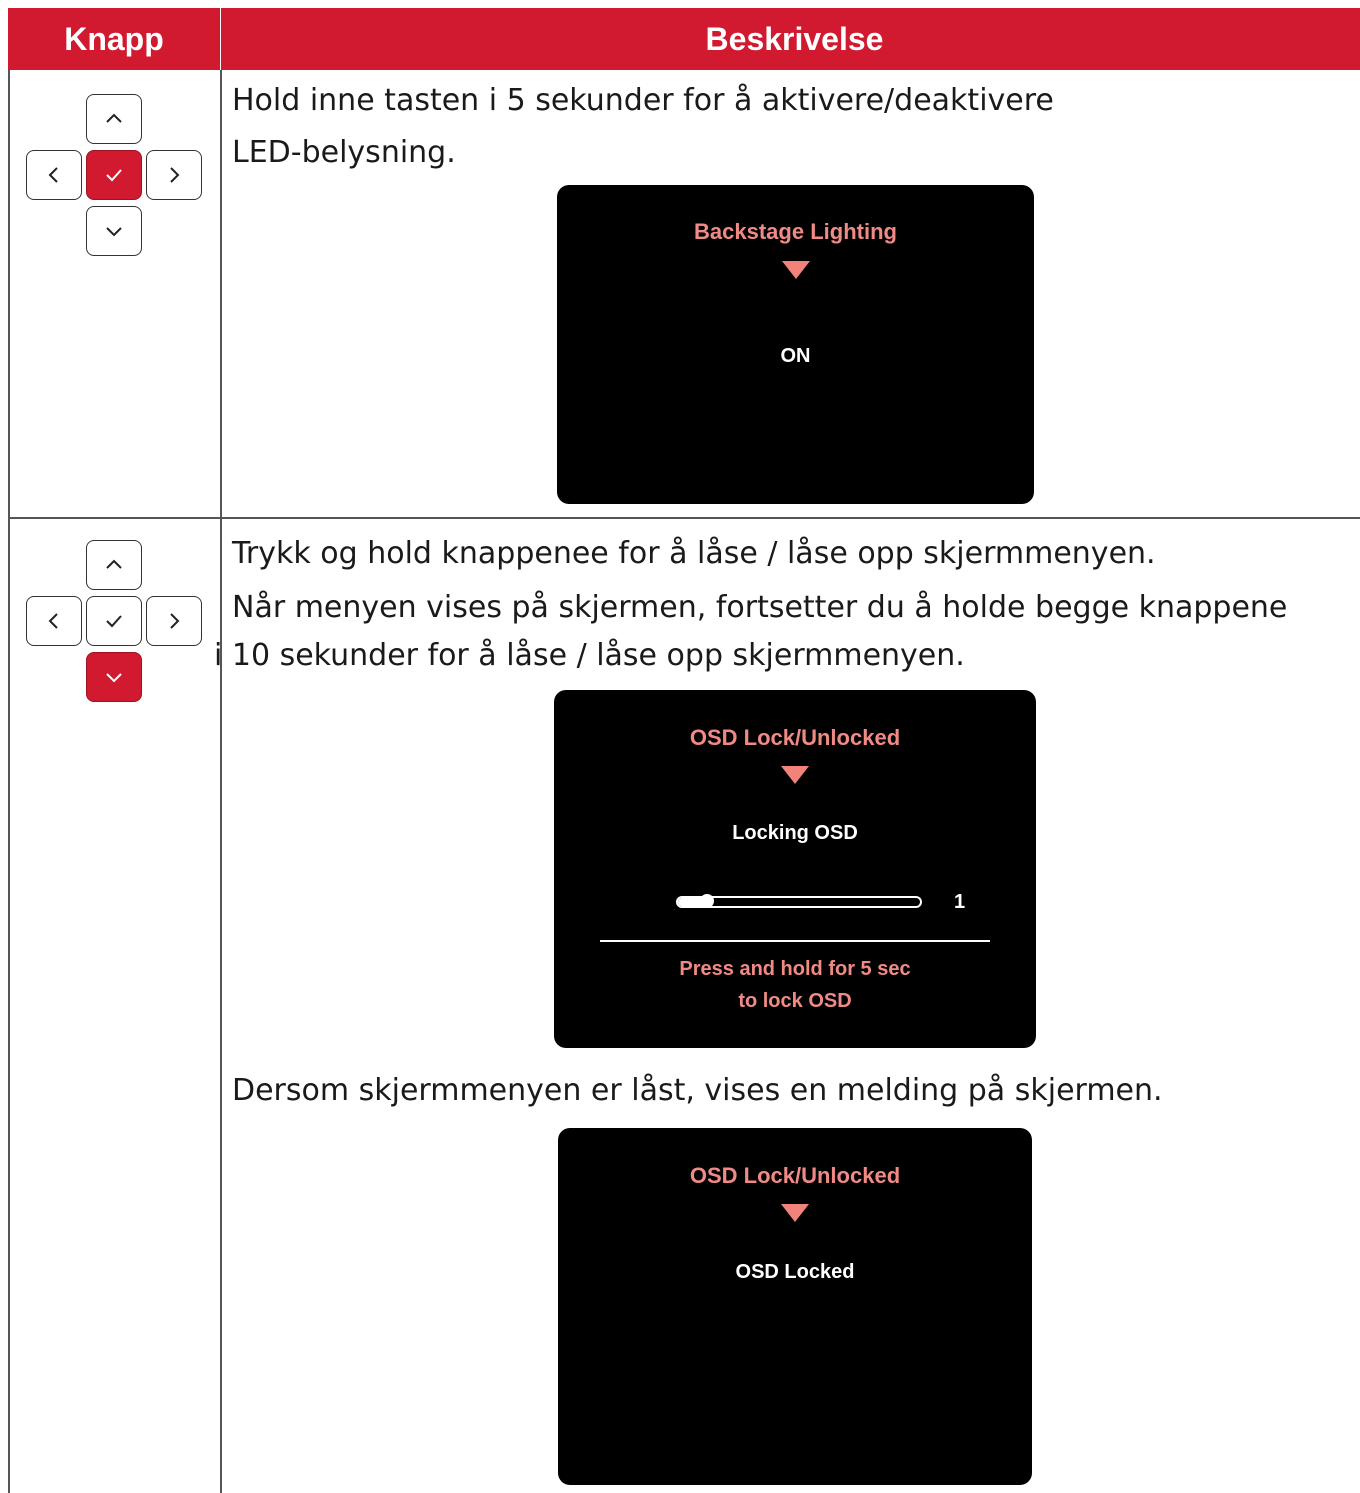 This screenshot has width=1360, height=1493. Describe the element at coordinates (790, 39) in the screenshot. I see `header-description-column: Beskrivelse` at that location.